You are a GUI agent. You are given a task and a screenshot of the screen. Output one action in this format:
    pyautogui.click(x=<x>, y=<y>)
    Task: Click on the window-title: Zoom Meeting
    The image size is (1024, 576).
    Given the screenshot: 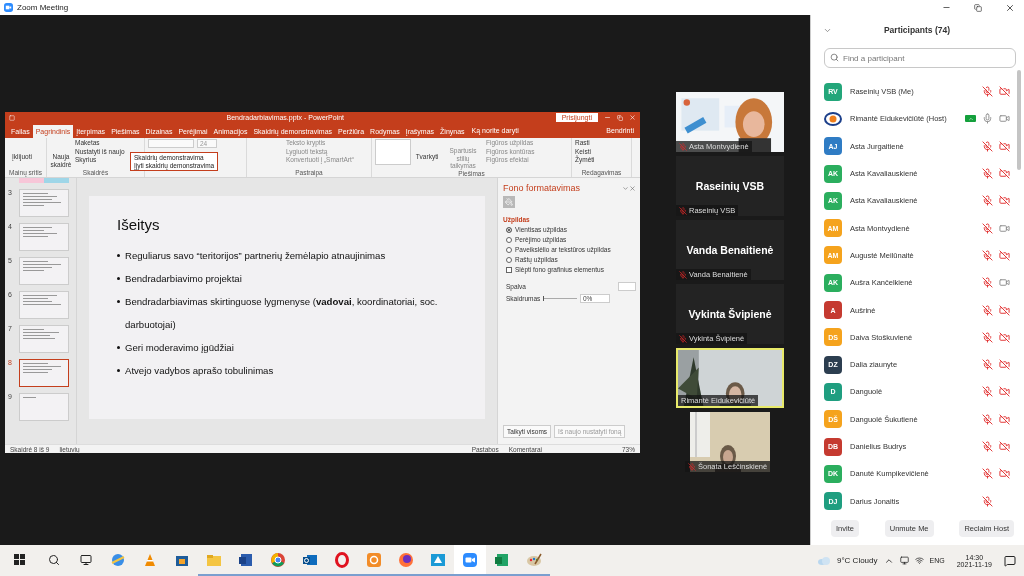 What is the action you would take?
    pyautogui.click(x=43, y=7)
    